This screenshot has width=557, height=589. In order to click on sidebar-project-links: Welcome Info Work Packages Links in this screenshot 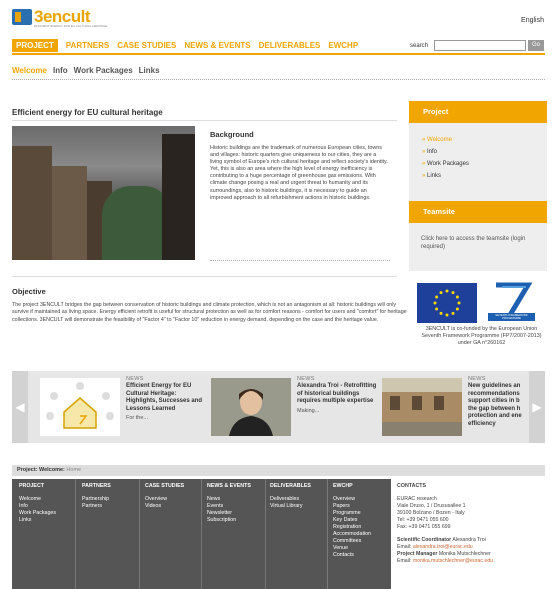, I will do `click(445, 161)`.